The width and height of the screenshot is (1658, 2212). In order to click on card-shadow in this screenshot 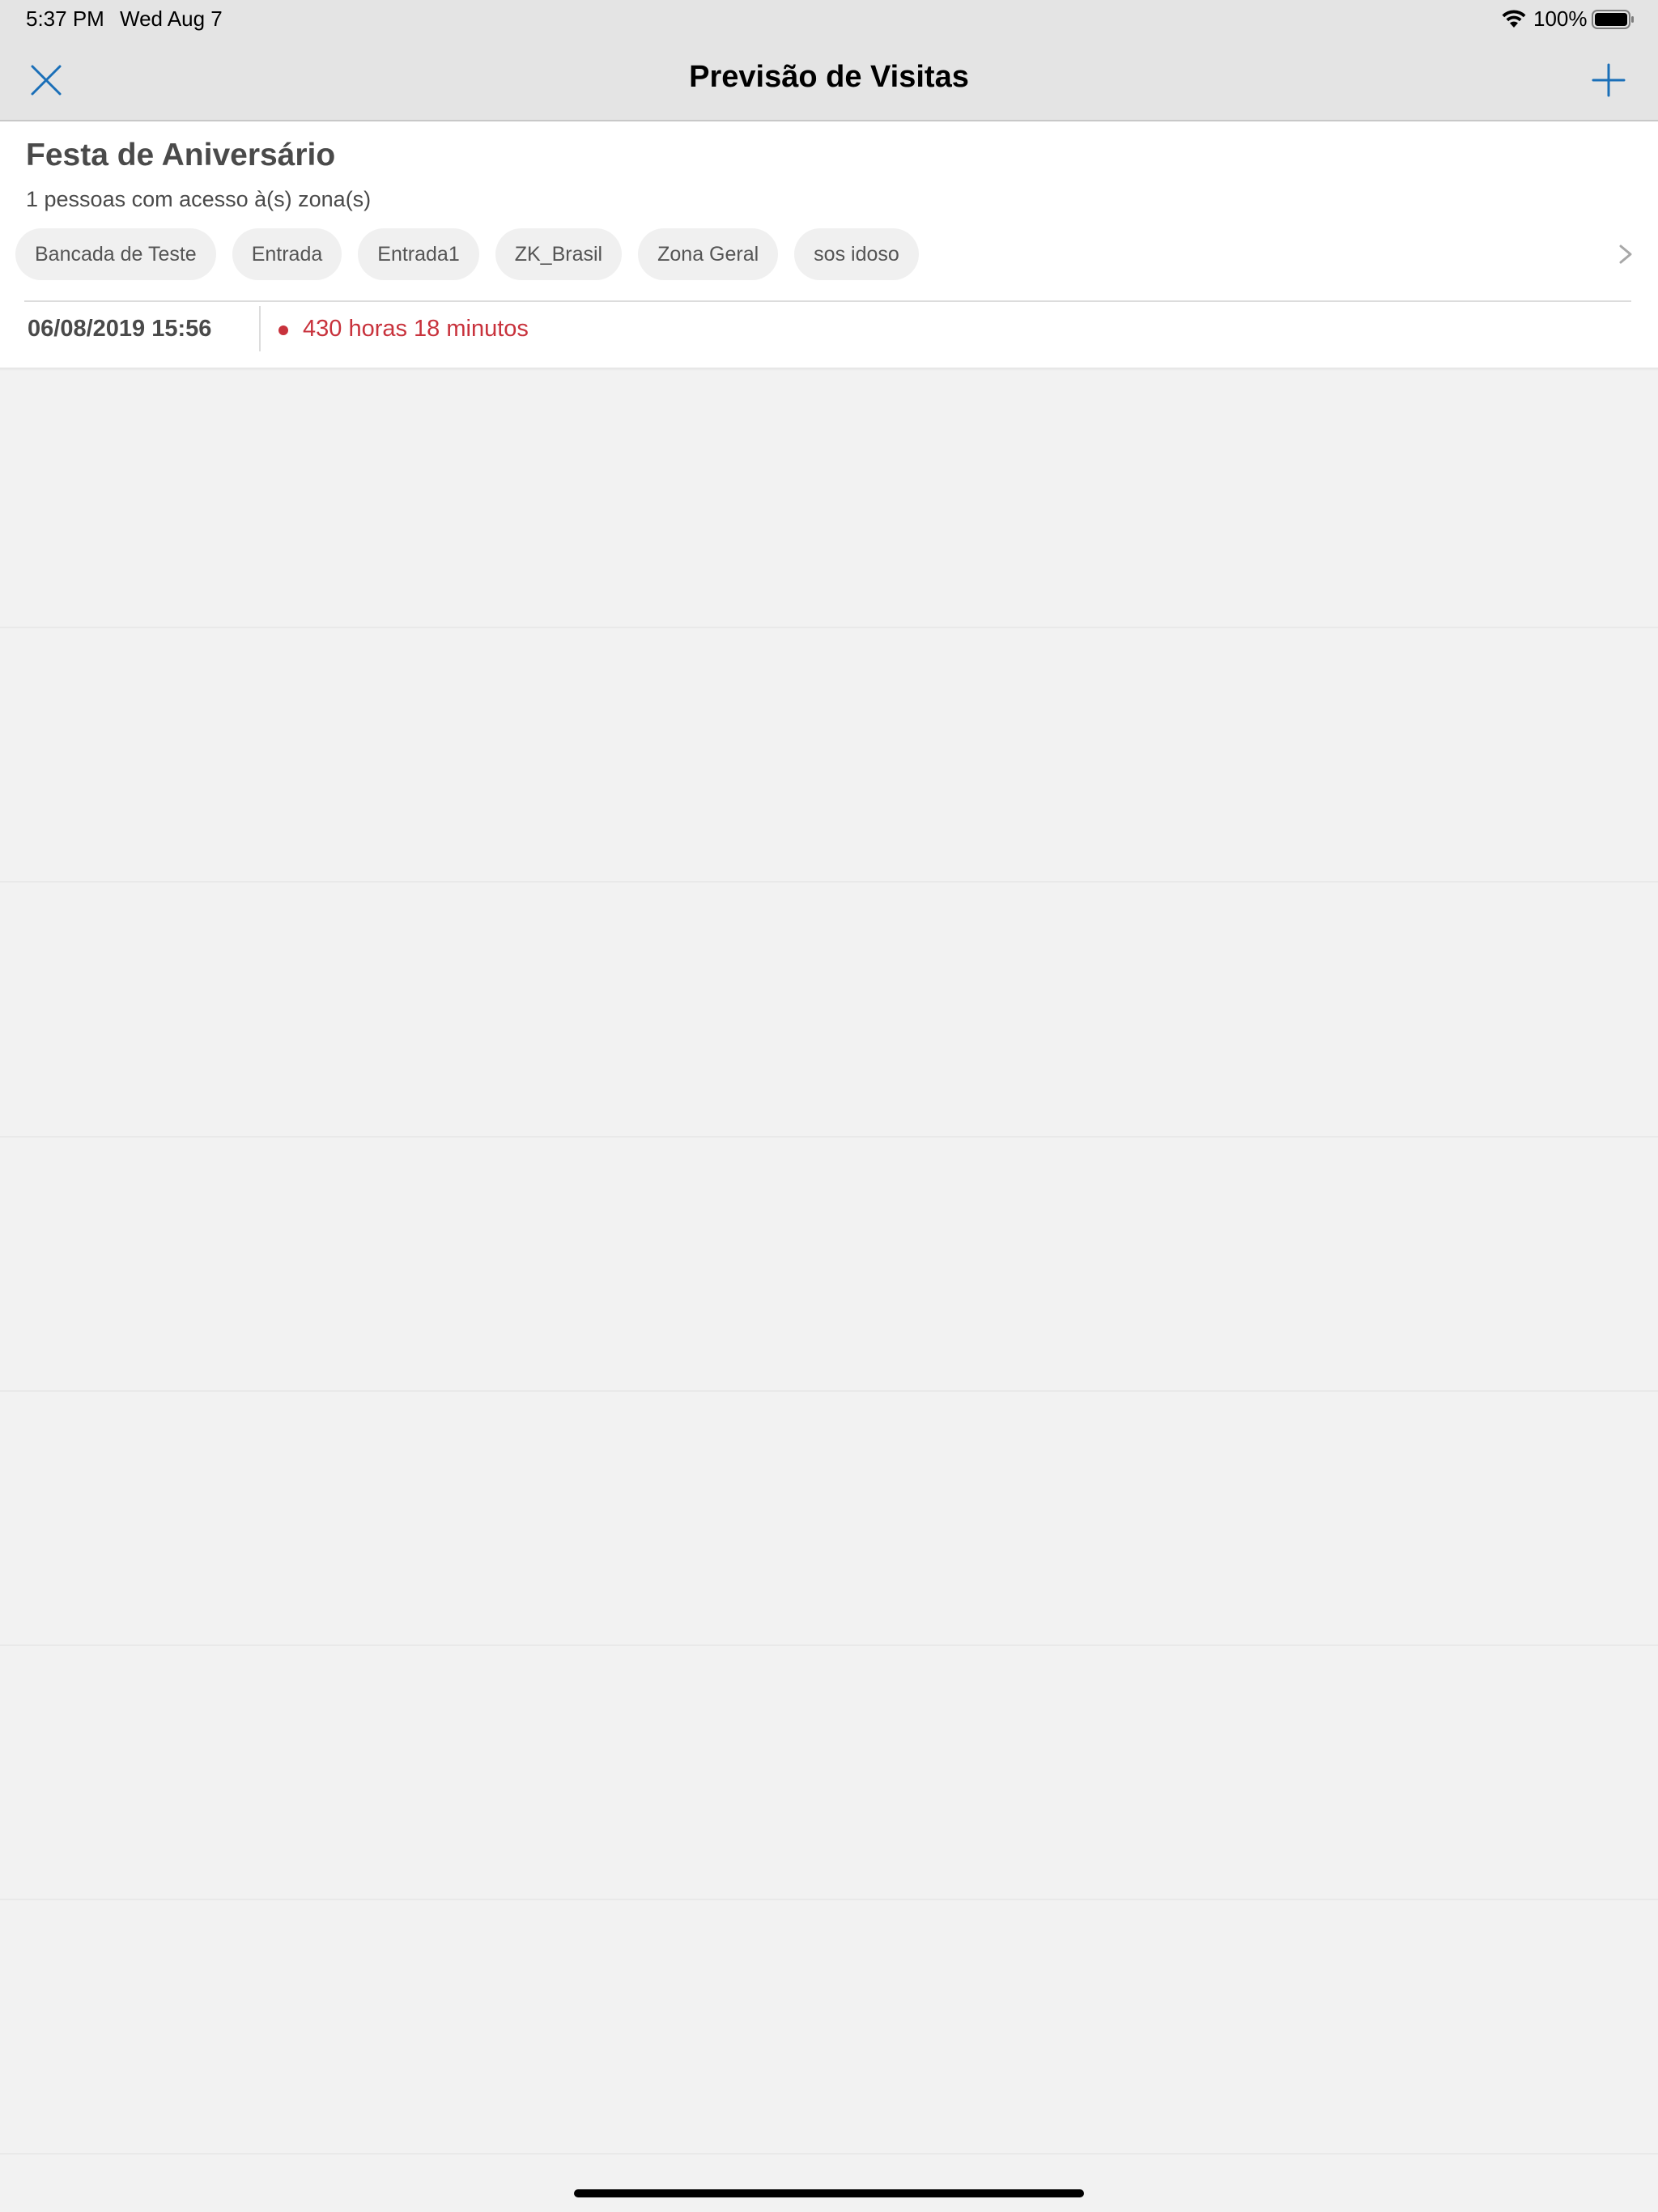, I will do `click(829, 370)`.